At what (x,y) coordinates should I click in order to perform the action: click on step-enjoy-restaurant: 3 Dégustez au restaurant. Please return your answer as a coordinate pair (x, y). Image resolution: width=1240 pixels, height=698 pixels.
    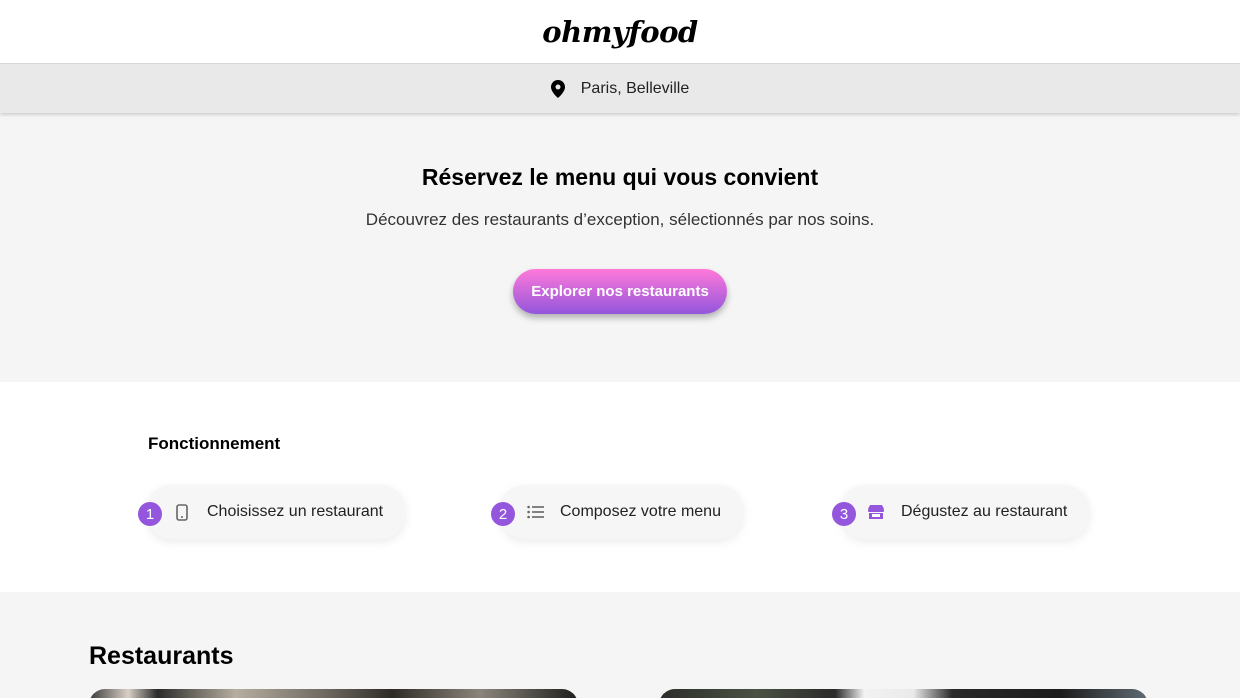
    Looking at the image, I should click on (961, 512).